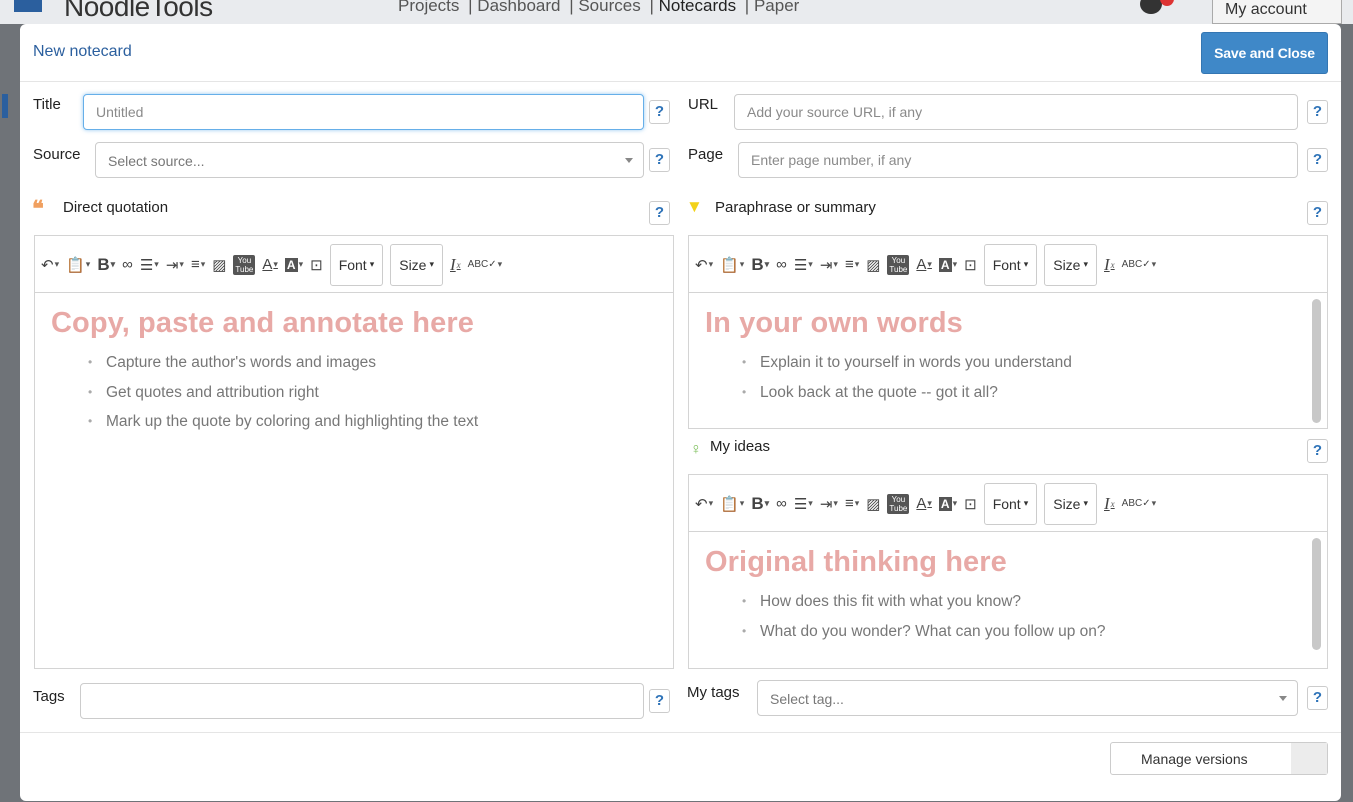 This screenshot has width=1353, height=802. What do you see at coordinates (609, 7) in the screenshot?
I see `nav-sources: Sources` at bounding box center [609, 7].